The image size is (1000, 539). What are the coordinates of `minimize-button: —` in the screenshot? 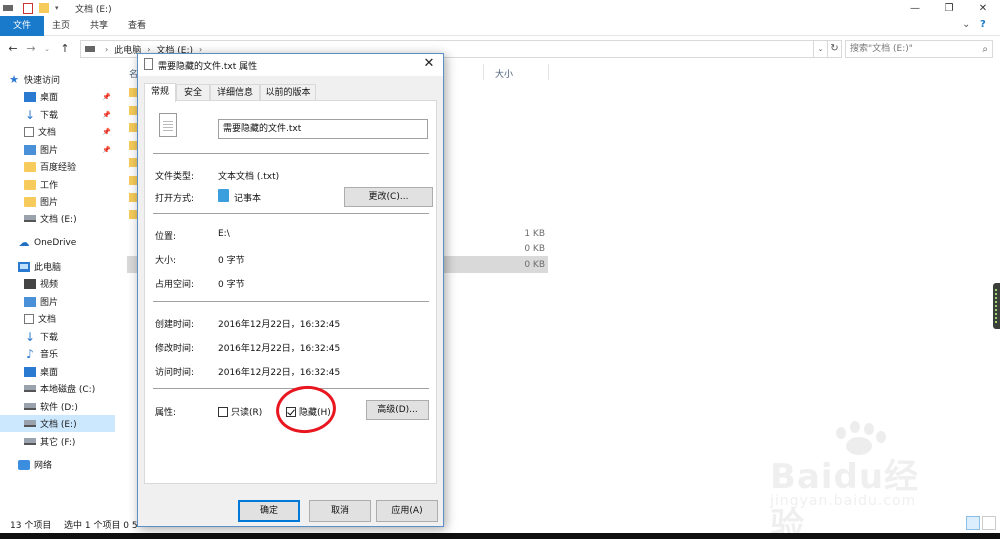 It's located at (915, 8).